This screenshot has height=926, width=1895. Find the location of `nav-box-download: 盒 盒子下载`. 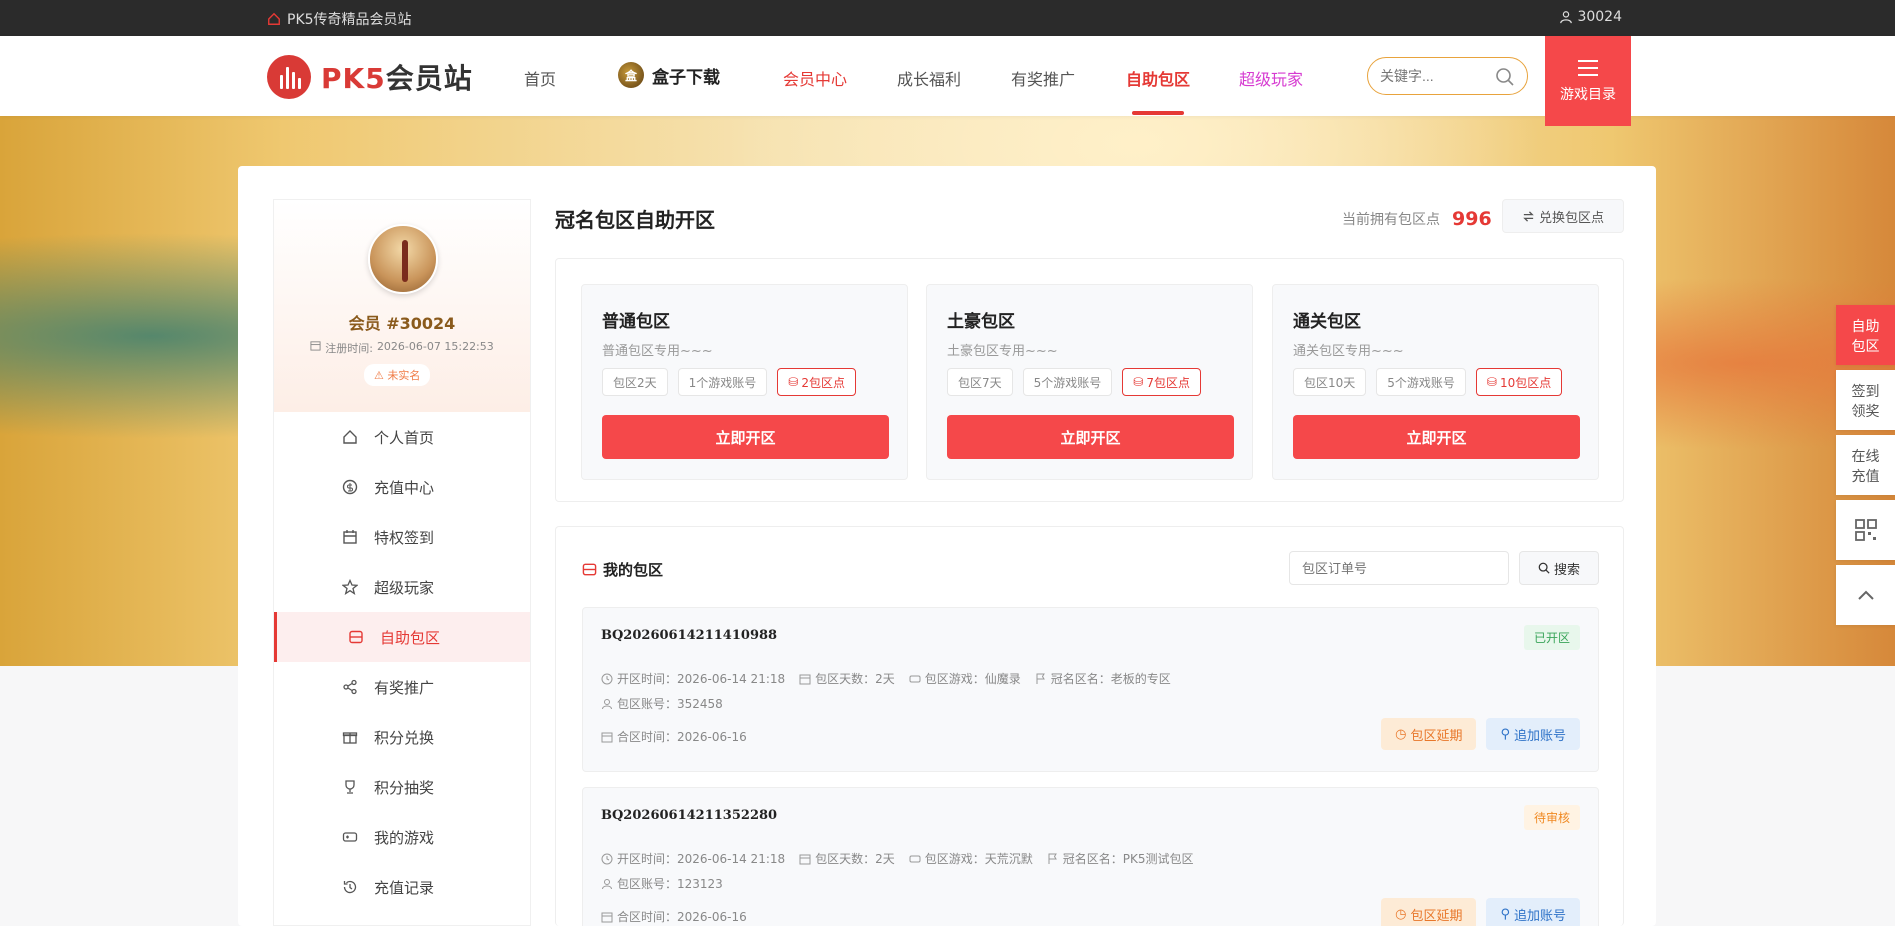

nav-box-download: 盒 盒子下载 is located at coordinates (669, 75).